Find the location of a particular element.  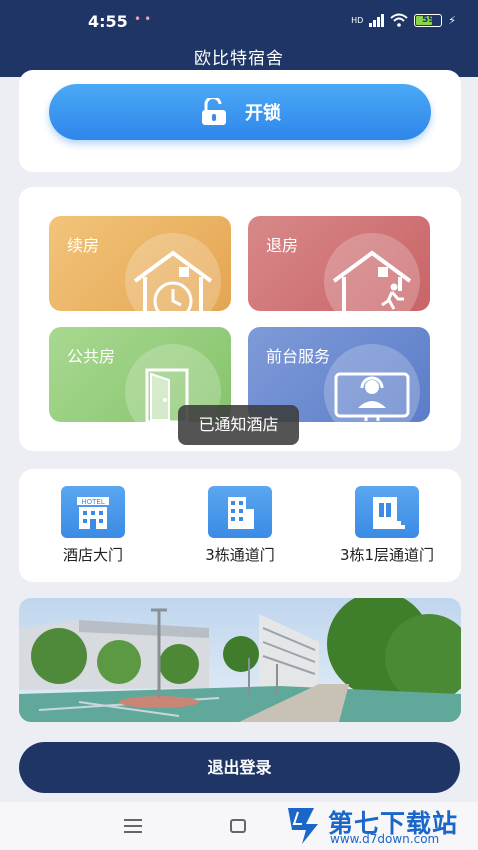

door-hotel-main-label: 酒店大门 is located at coordinates (92, 555).